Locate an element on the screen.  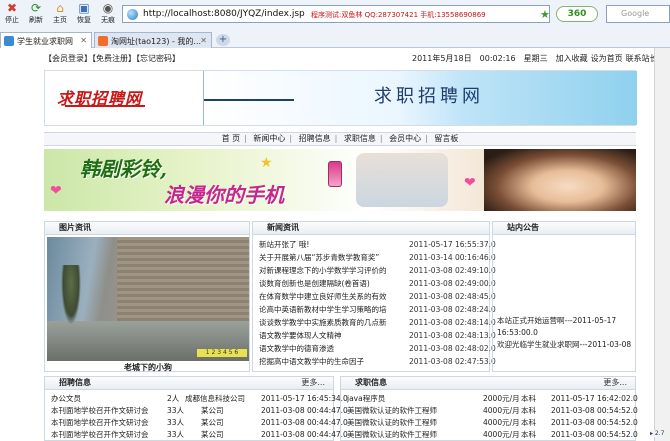
tab-student-jobs: 学生就业求职网 ✕ is located at coordinates (46, 40).